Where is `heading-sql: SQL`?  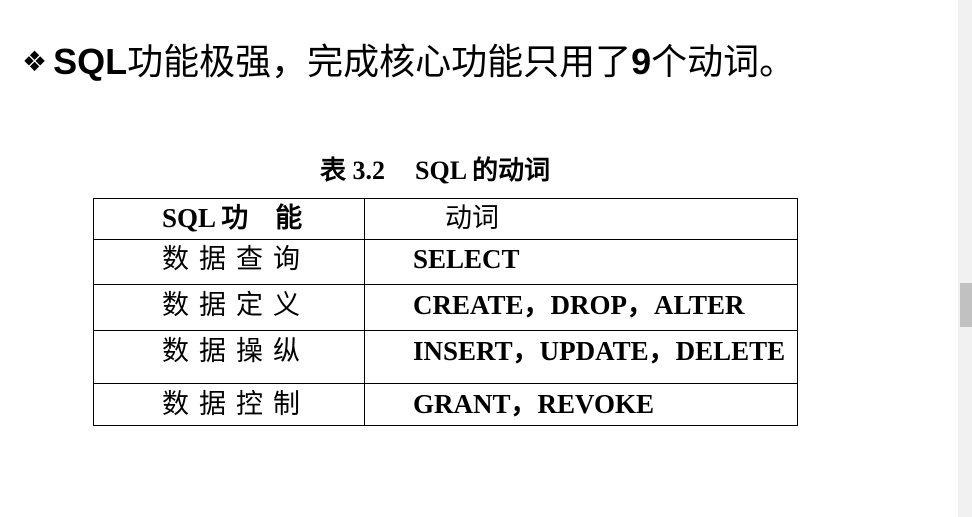 heading-sql: SQL is located at coordinates (90, 61).